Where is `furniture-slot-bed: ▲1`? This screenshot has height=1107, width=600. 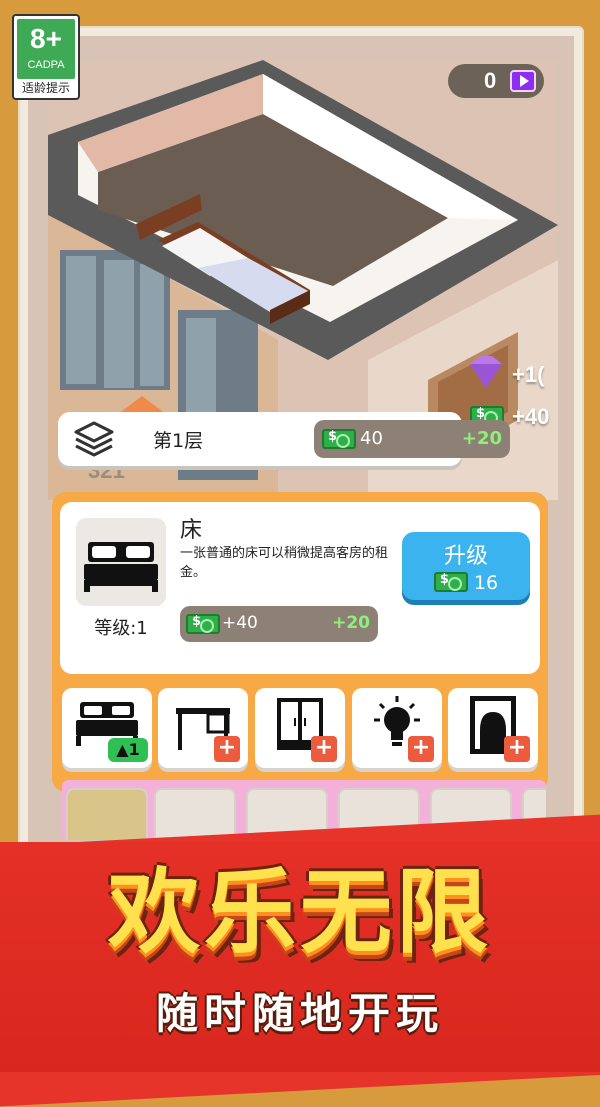 furniture-slot-bed: ▲1 is located at coordinates (107, 728).